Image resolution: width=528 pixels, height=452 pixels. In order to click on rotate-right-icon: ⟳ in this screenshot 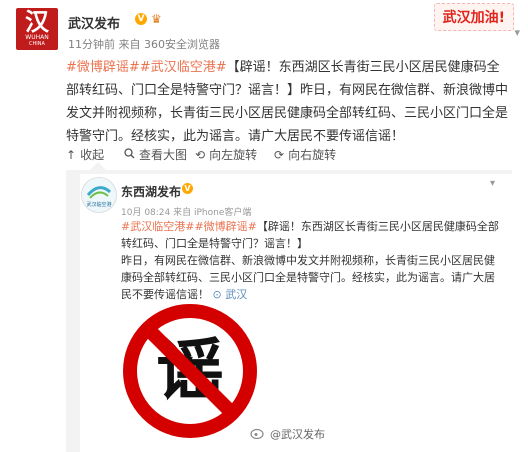, I will do `click(279, 154)`.